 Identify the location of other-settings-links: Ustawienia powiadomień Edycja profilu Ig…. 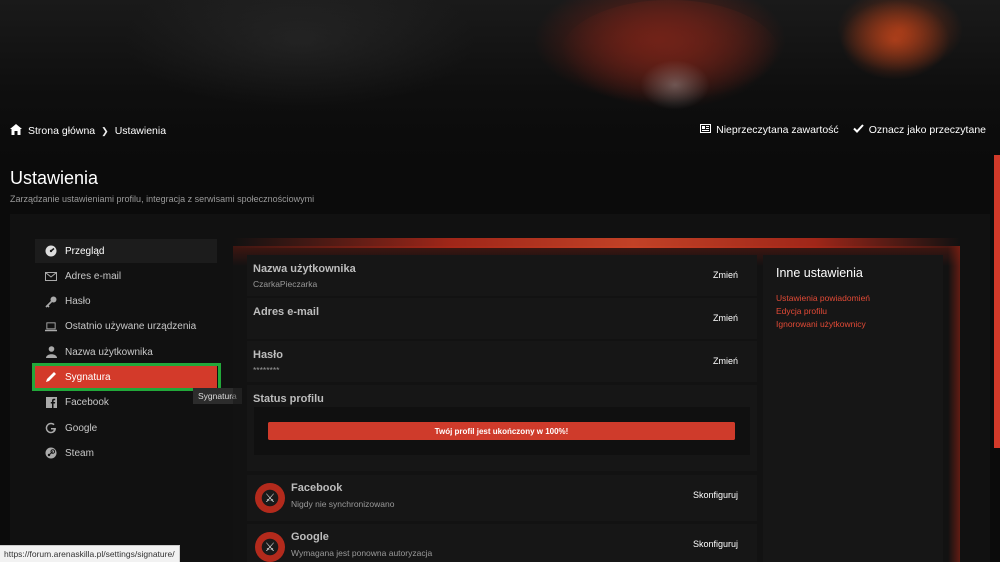
(823, 311).